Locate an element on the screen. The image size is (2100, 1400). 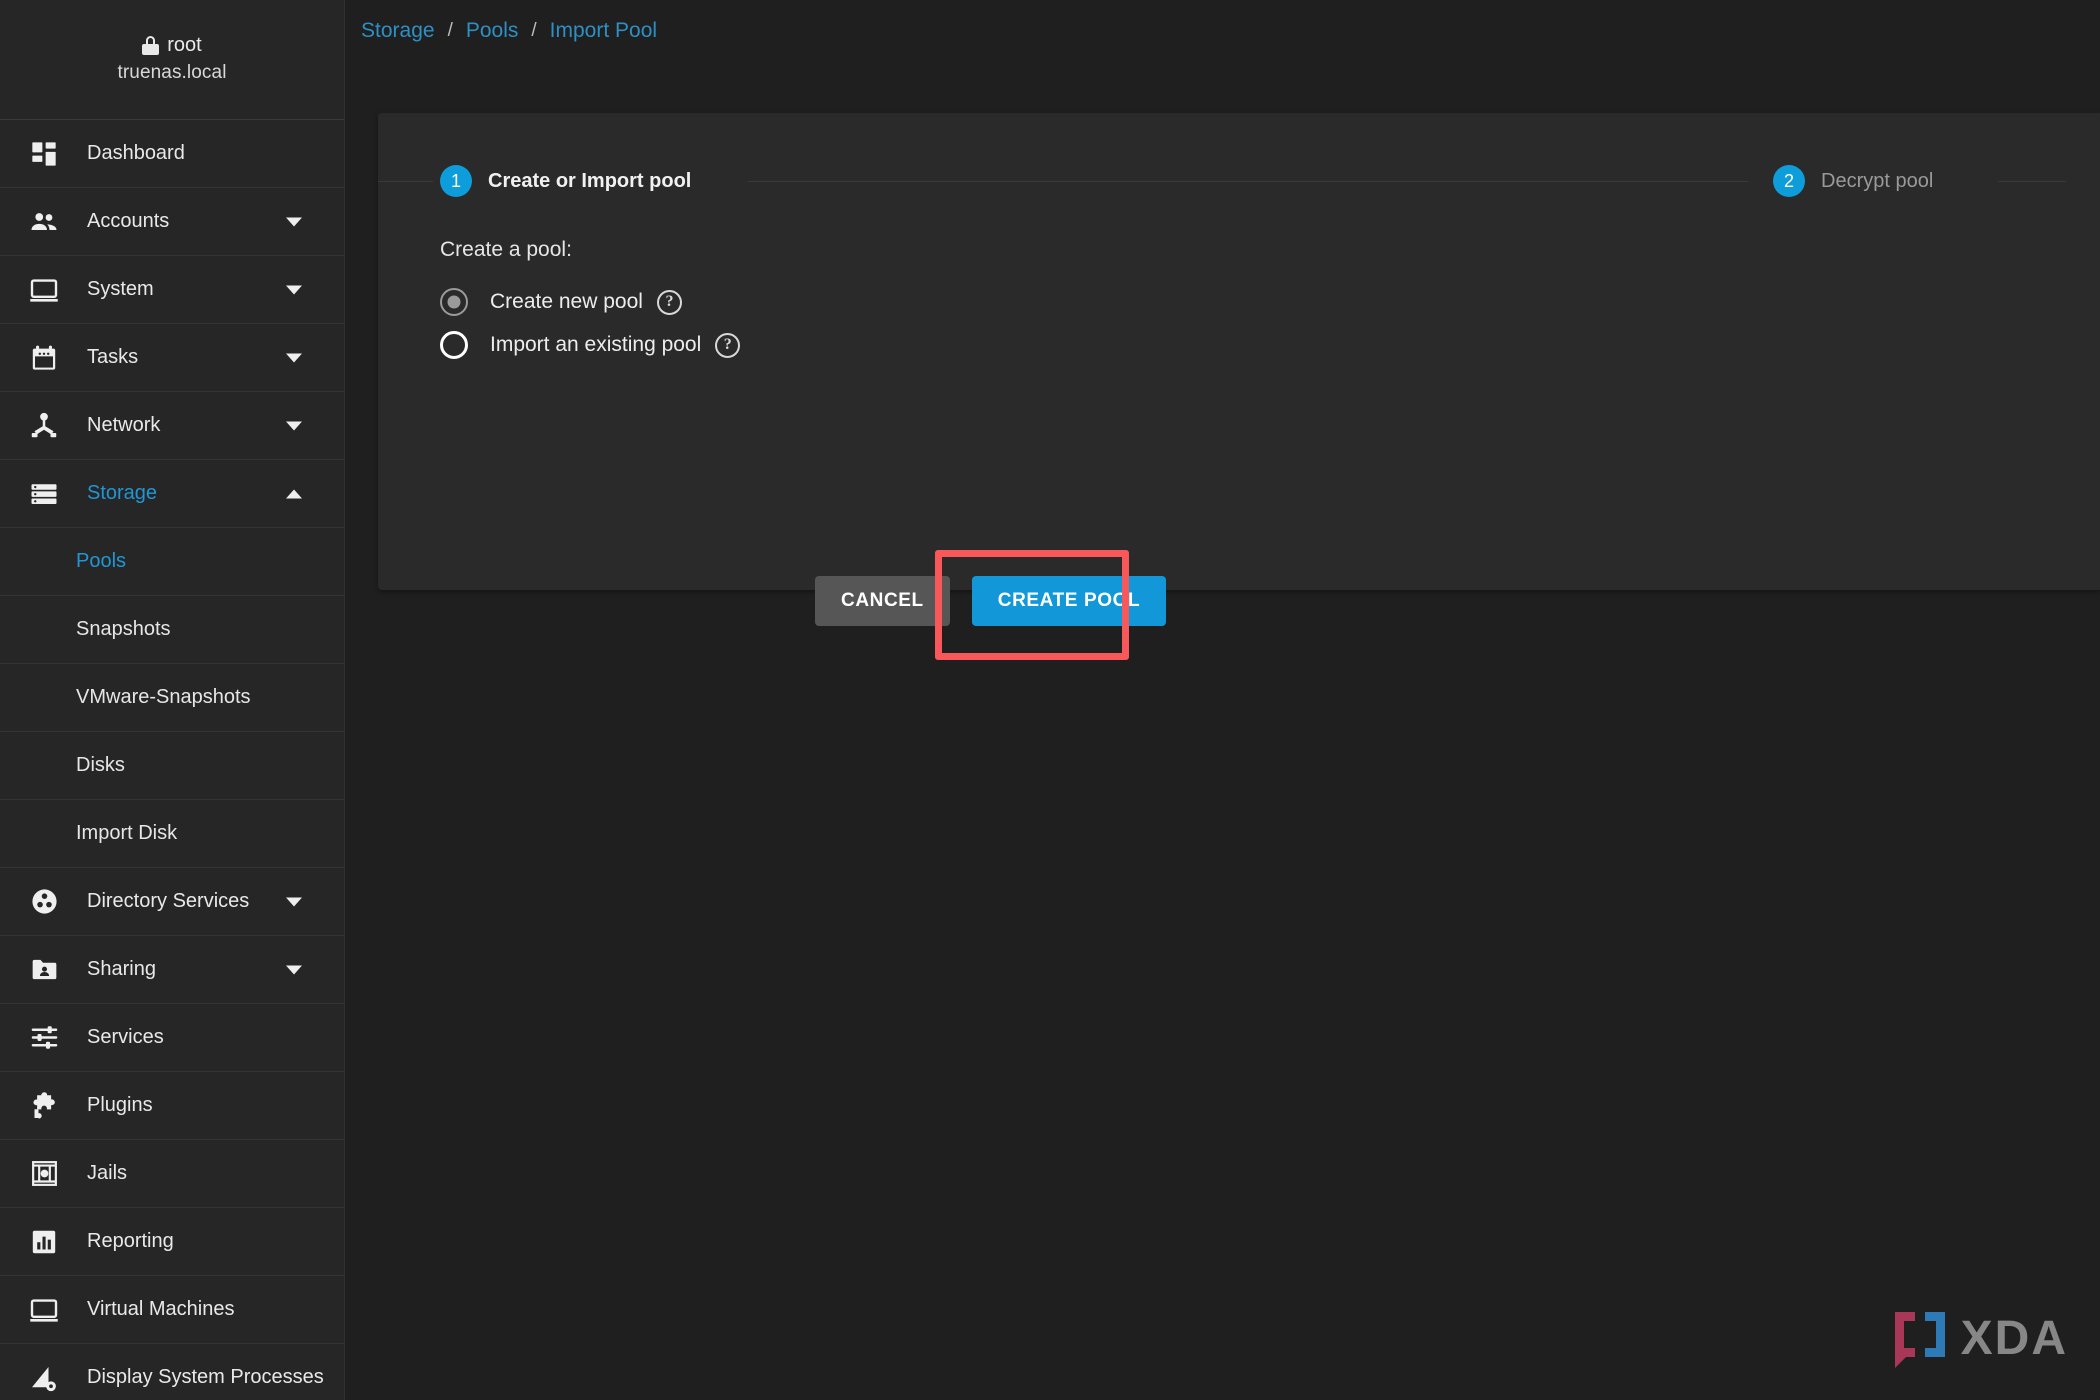
step-number-badge: 1 is located at coordinates (456, 181).